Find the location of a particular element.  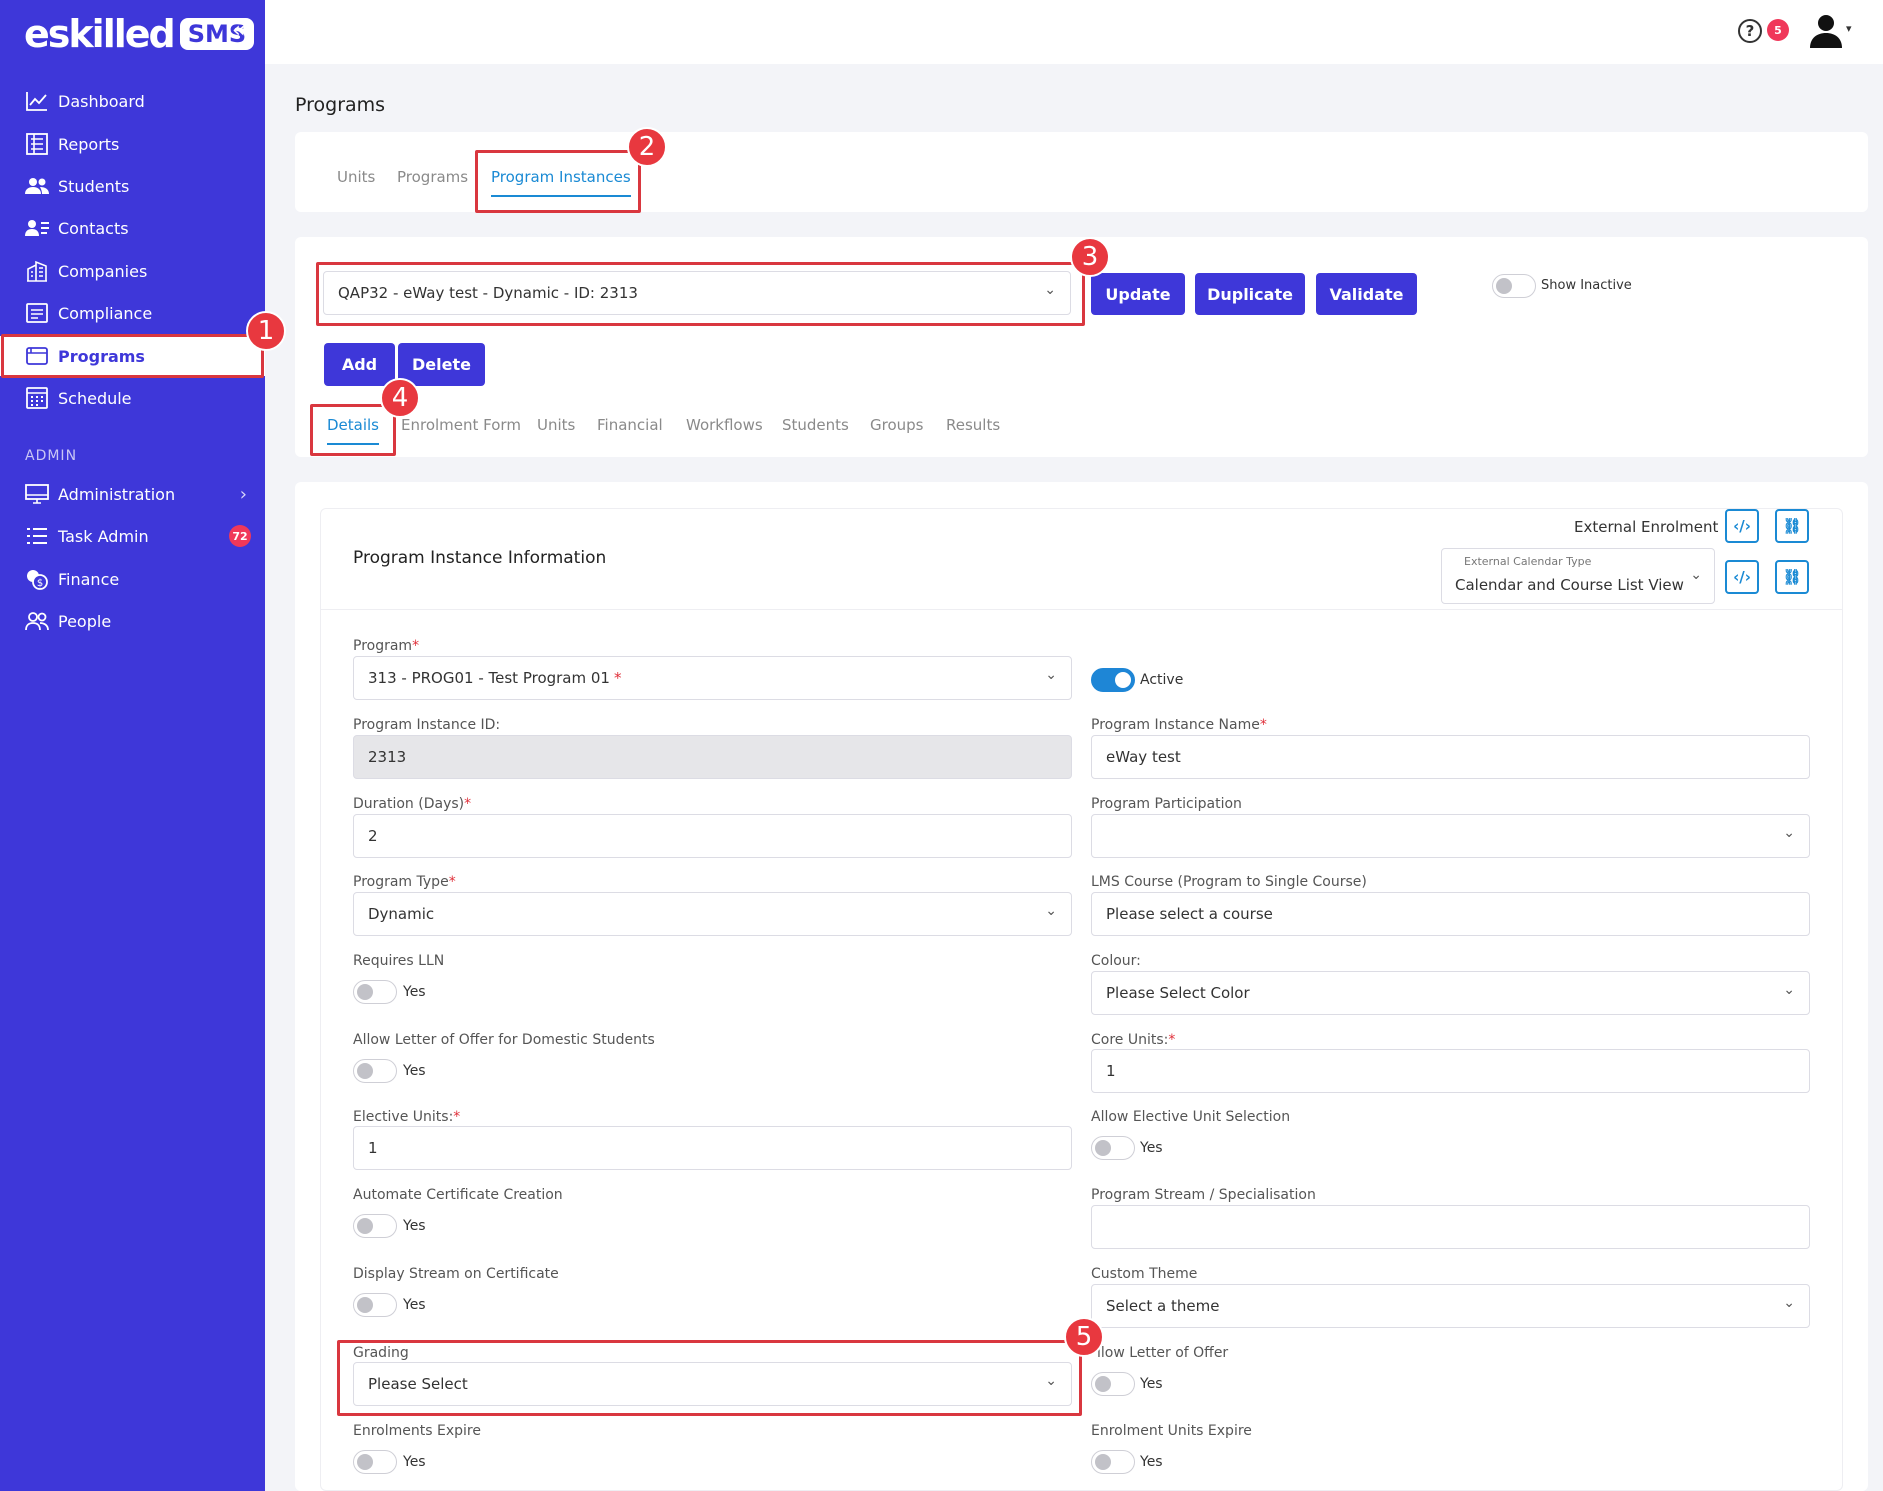

sidebar-item-task-admin: Task Admin 72 is located at coordinates (132, 536).